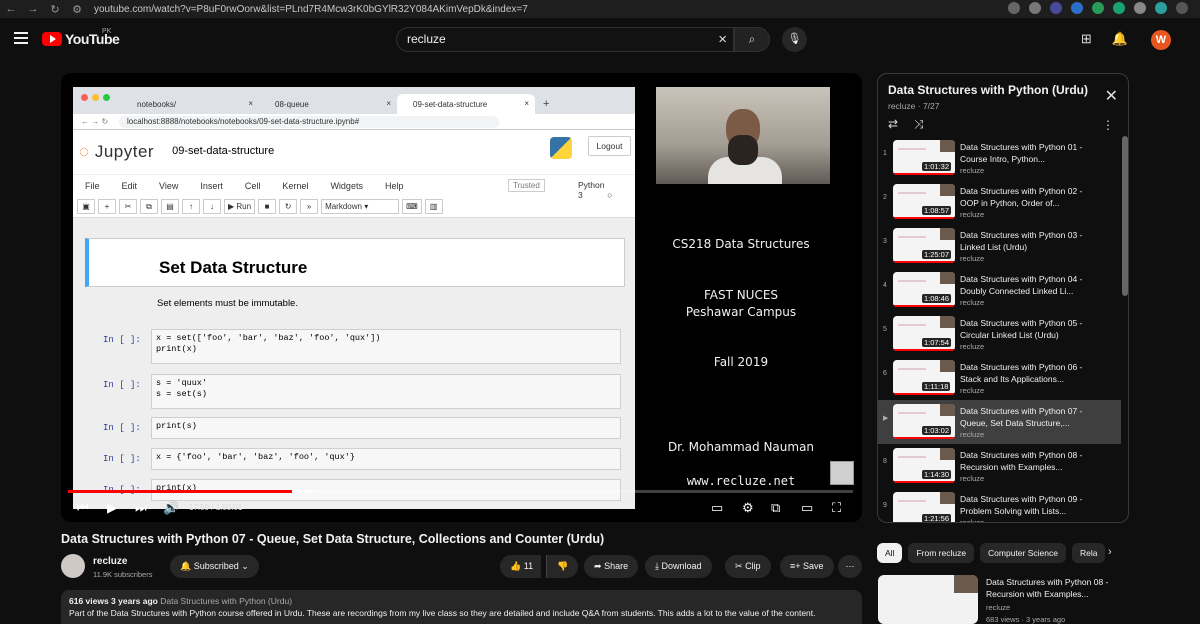 This screenshot has width=1200, height=624. Describe the element at coordinates (77, 9) in the screenshot. I see `site-info-icon: ⚙` at that location.